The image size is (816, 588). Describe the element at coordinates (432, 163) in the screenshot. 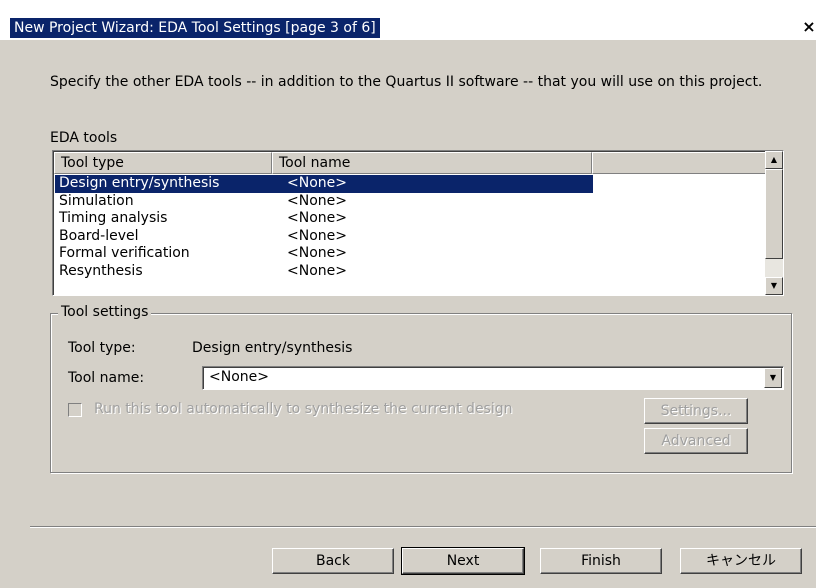

I see `column-header-tool-name: Tool name` at that location.